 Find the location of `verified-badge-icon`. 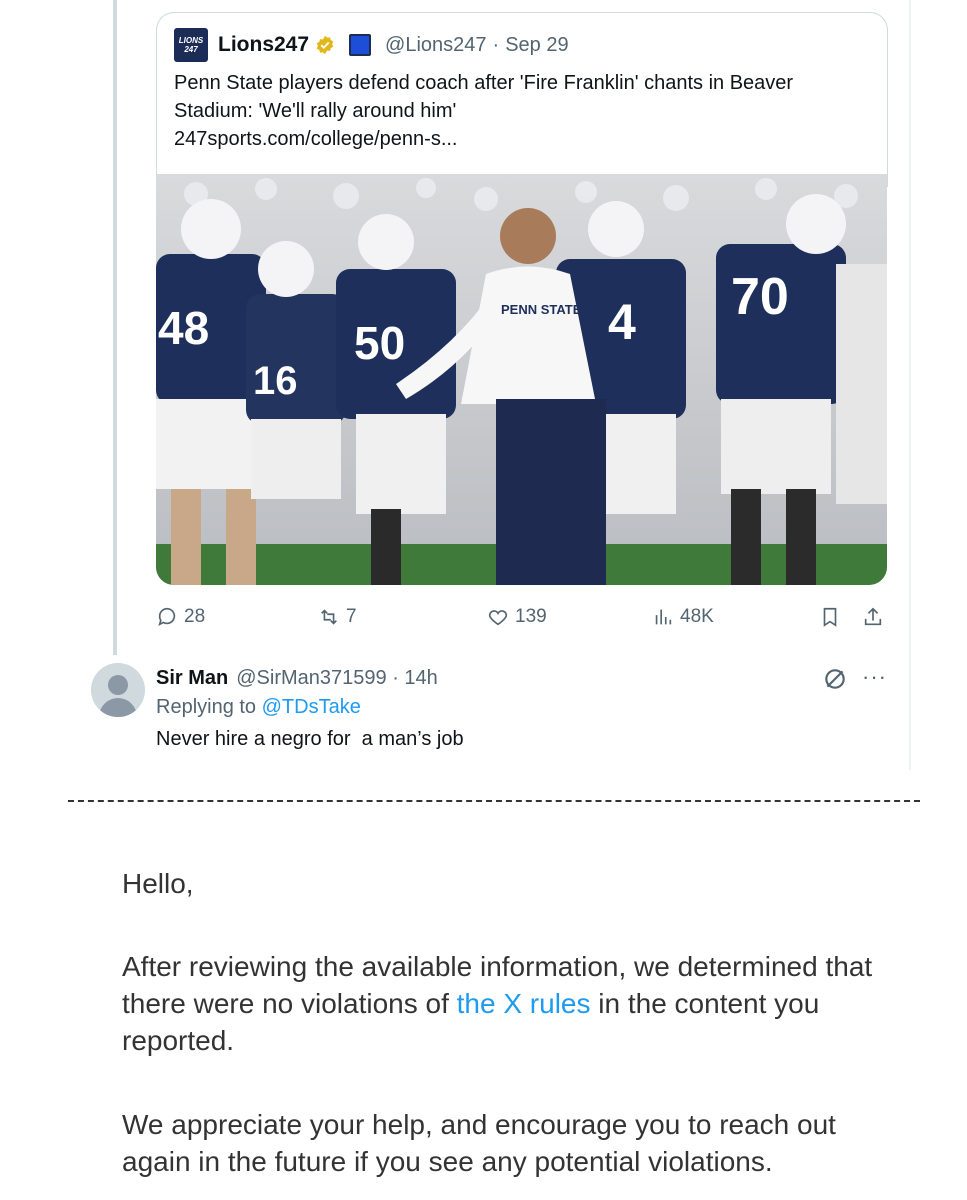

verified-badge-icon is located at coordinates (325, 45).